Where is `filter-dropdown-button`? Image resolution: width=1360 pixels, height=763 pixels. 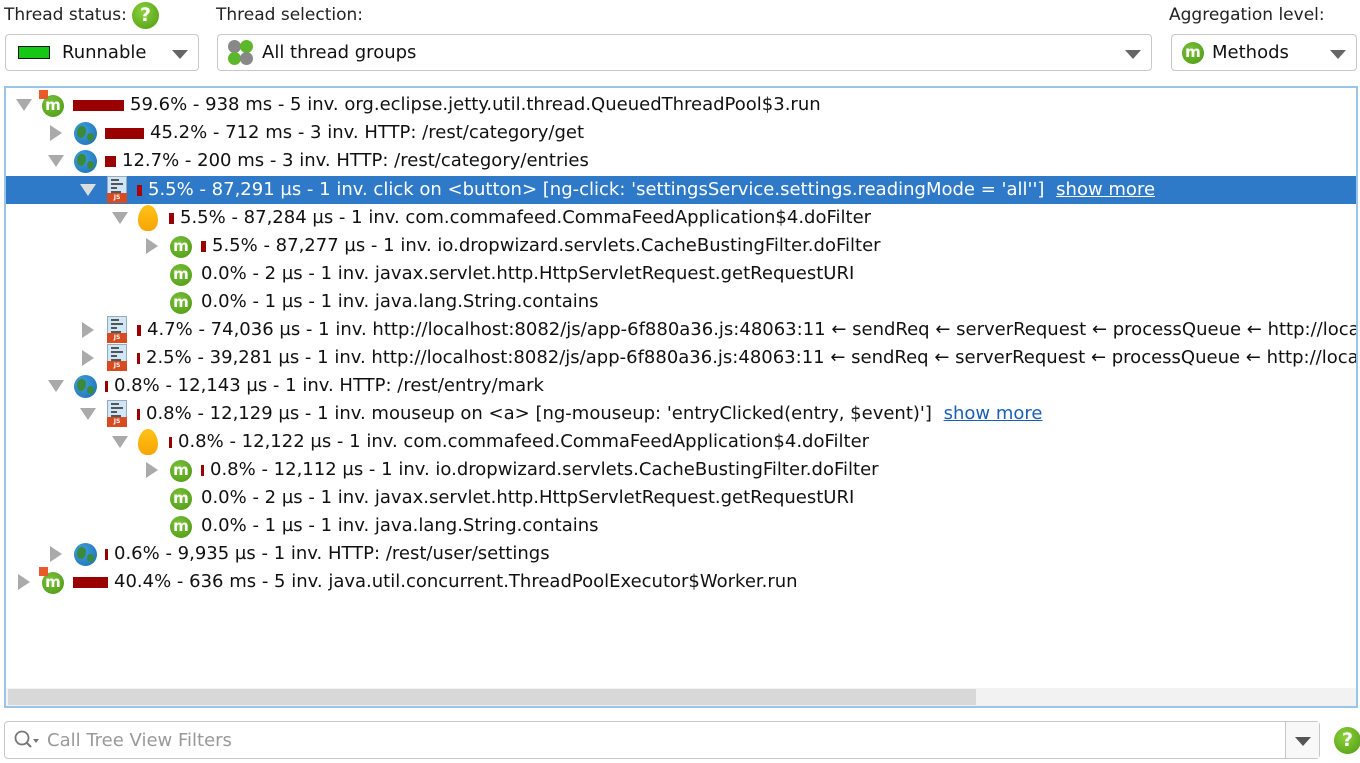 filter-dropdown-button is located at coordinates (1302, 740).